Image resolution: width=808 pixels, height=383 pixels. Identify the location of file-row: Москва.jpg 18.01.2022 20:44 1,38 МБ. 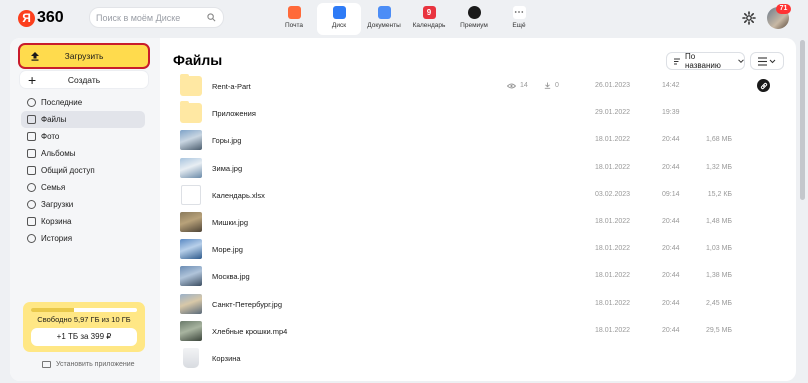
(473, 276).